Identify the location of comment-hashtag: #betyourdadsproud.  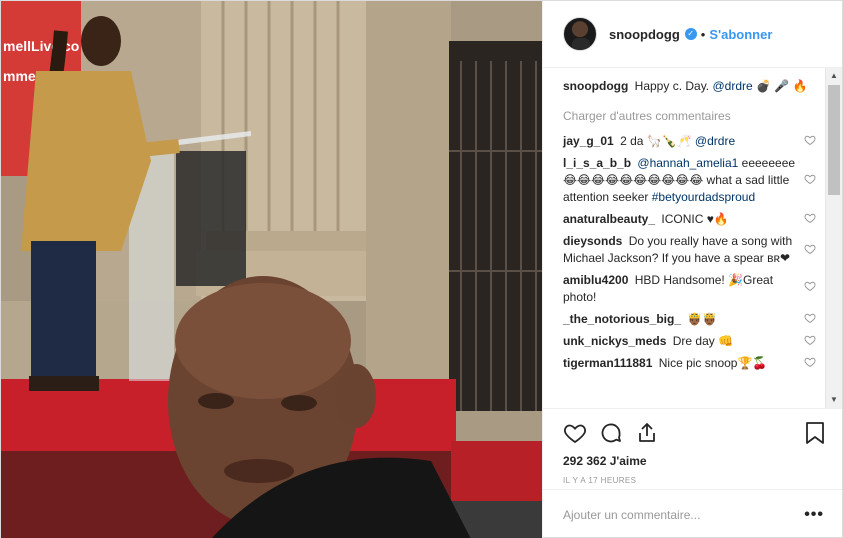
(703, 197).